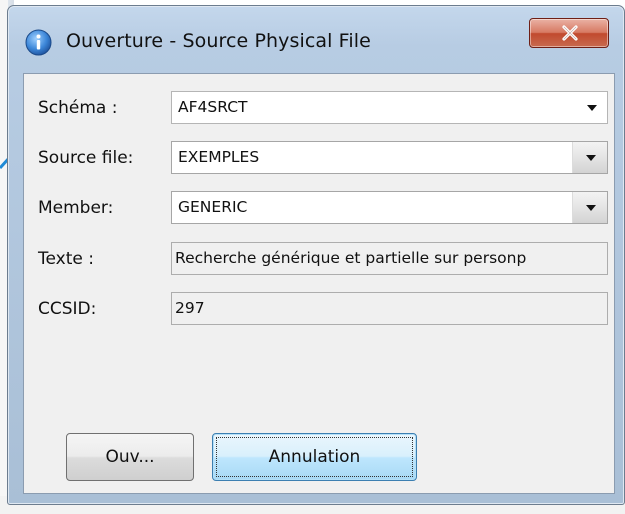 The width and height of the screenshot is (625, 514). What do you see at coordinates (389, 157) in the screenshot?
I see `source-file-combo: EXEMPLES` at bounding box center [389, 157].